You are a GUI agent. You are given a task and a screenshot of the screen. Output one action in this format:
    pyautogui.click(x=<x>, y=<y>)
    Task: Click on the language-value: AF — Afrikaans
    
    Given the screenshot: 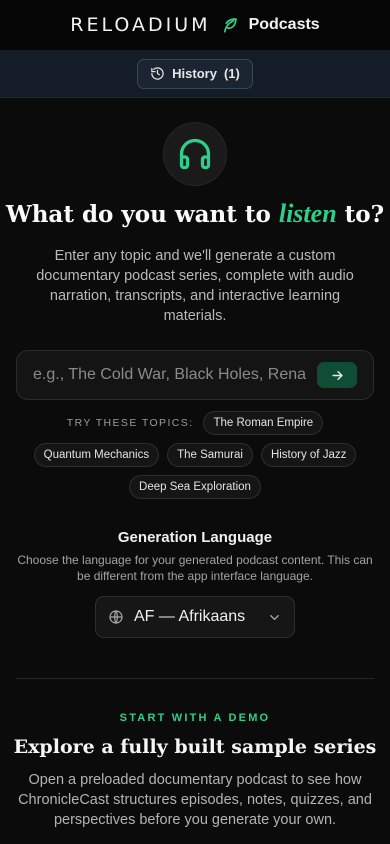 What is the action you would take?
    pyautogui.click(x=190, y=616)
    